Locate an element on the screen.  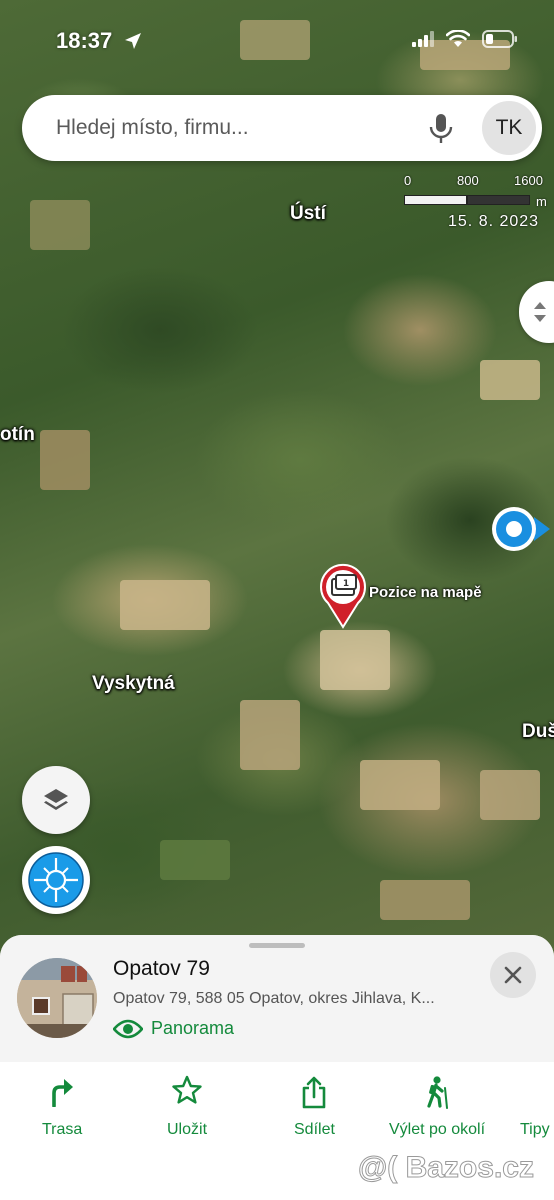
svg-text: 1 is located at coordinates (346, 584).